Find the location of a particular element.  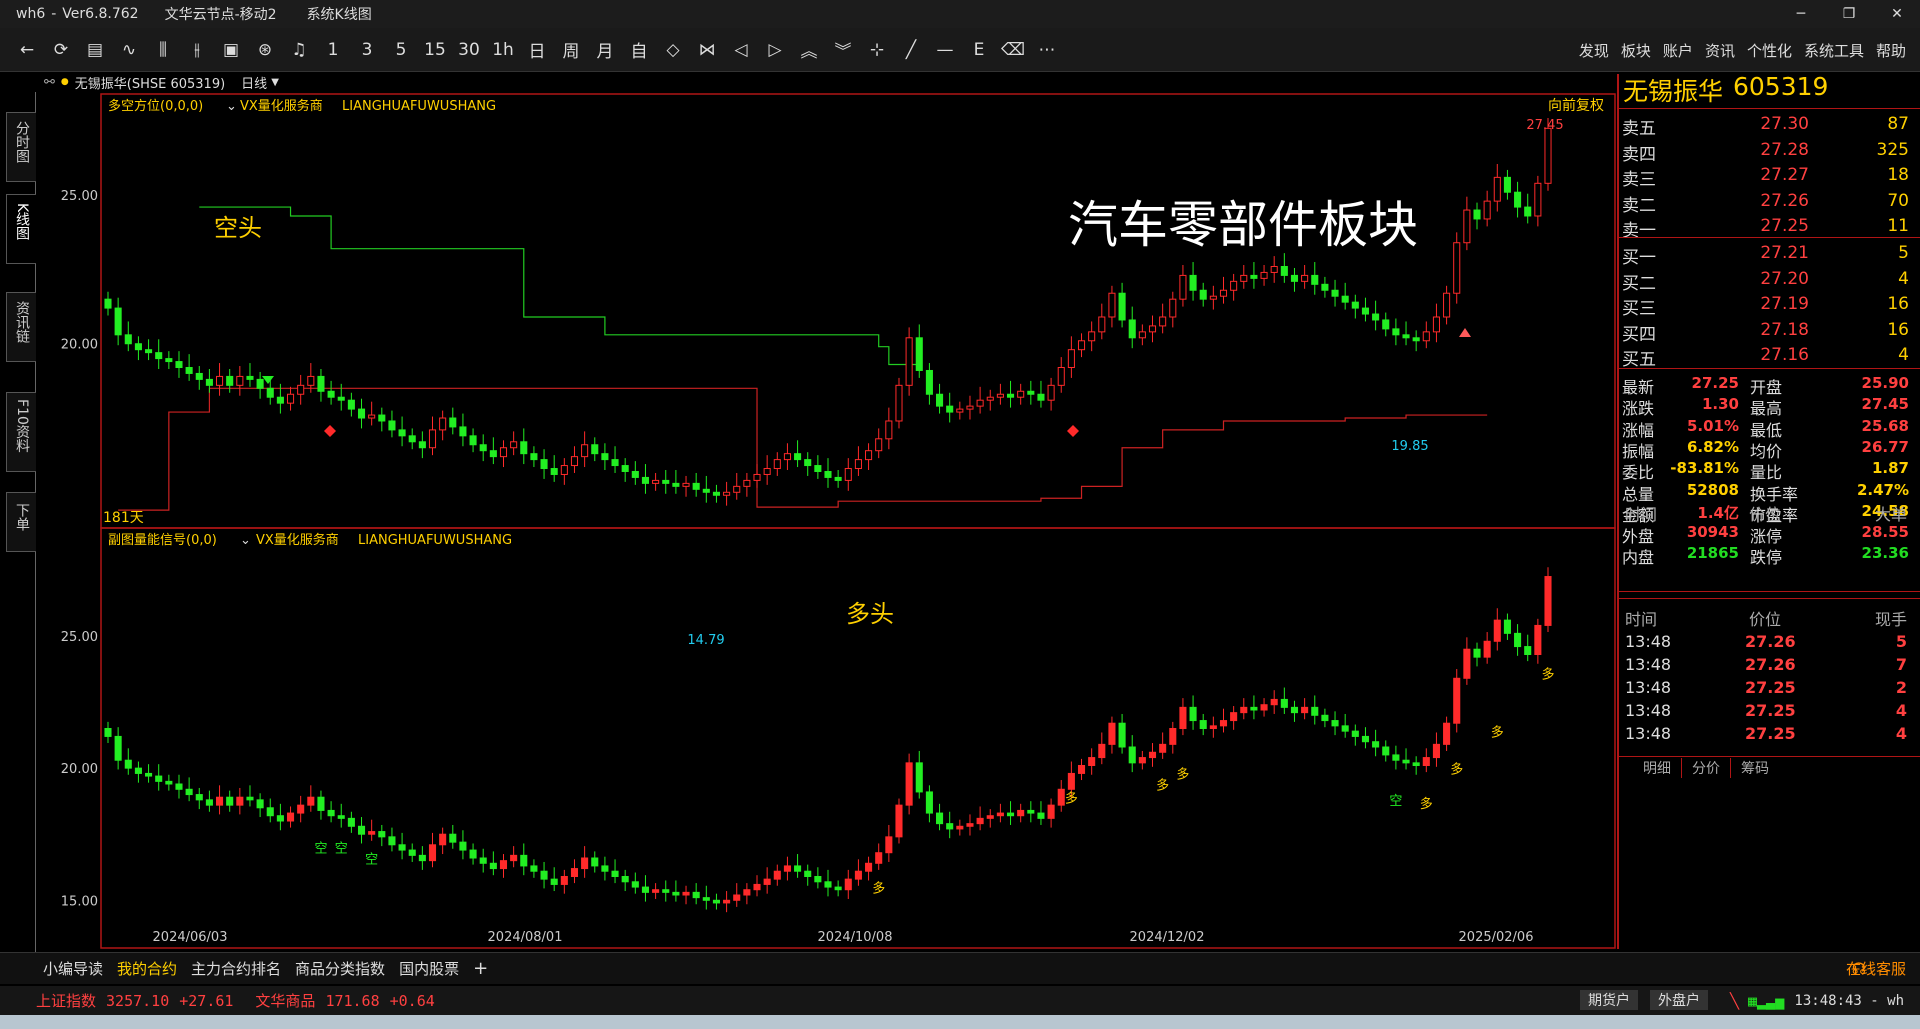

close-icon: ✕ is located at coordinates (1897, 14).